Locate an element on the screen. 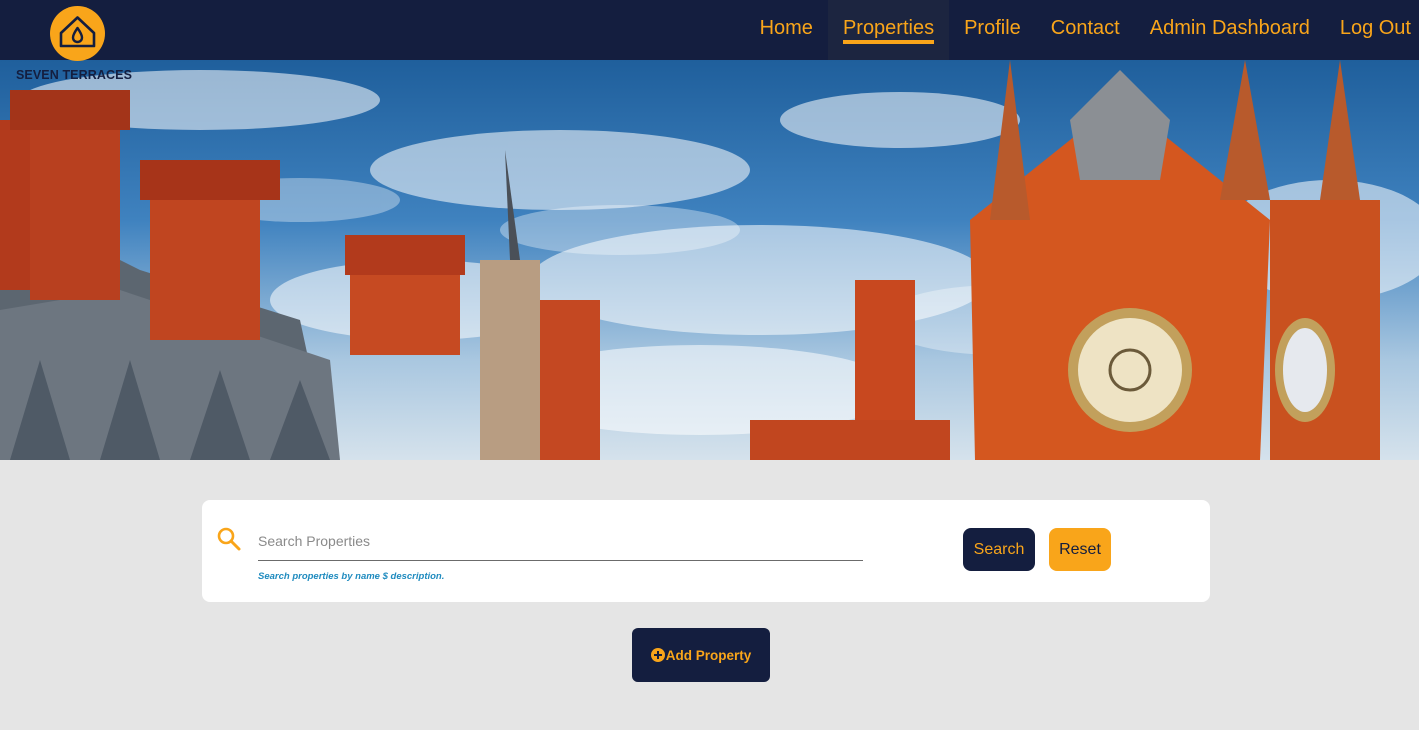 This screenshot has height=730, width=1419. search-button: Search is located at coordinates (999, 549).